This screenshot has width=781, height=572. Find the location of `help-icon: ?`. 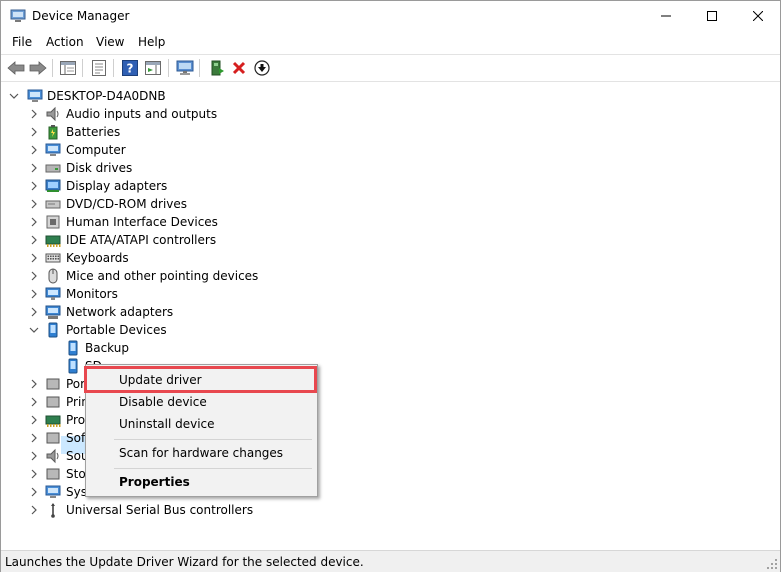

help-icon: ? is located at coordinates (130, 68).